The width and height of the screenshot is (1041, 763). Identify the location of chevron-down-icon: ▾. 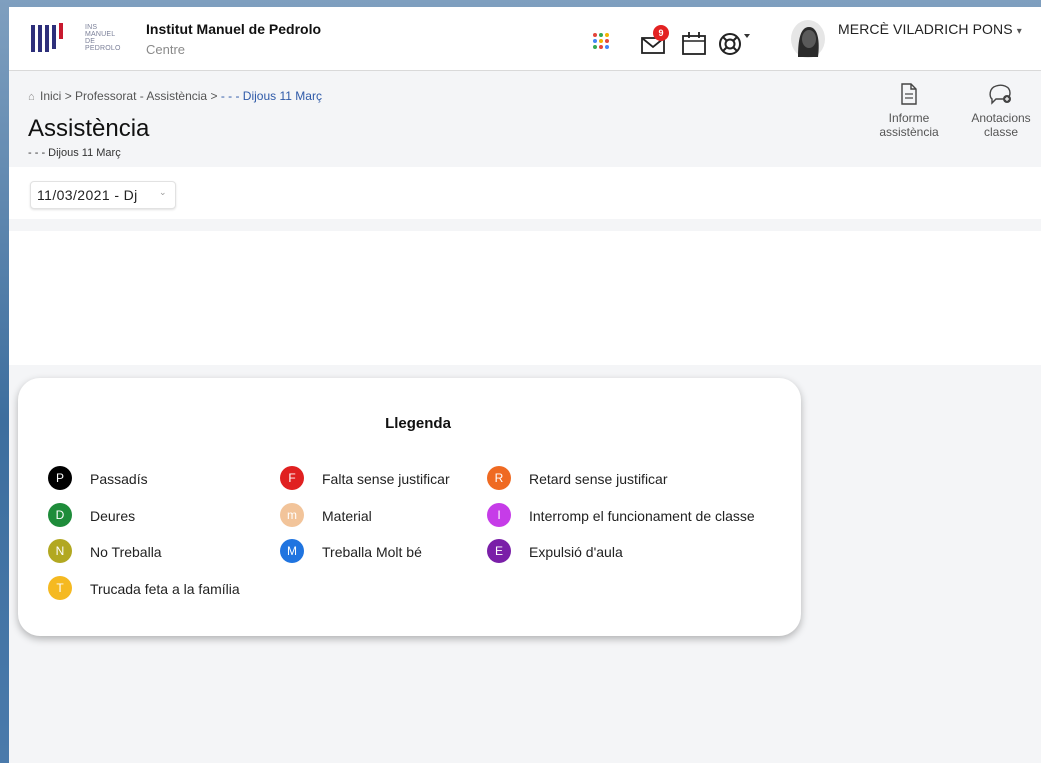
(1019, 31).